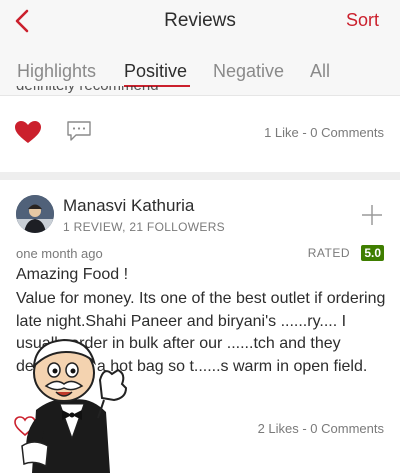 This screenshot has width=400, height=473. What do you see at coordinates (74, 405) in the screenshot?
I see `waiter-mascot-illustration` at bounding box center [74, 405].